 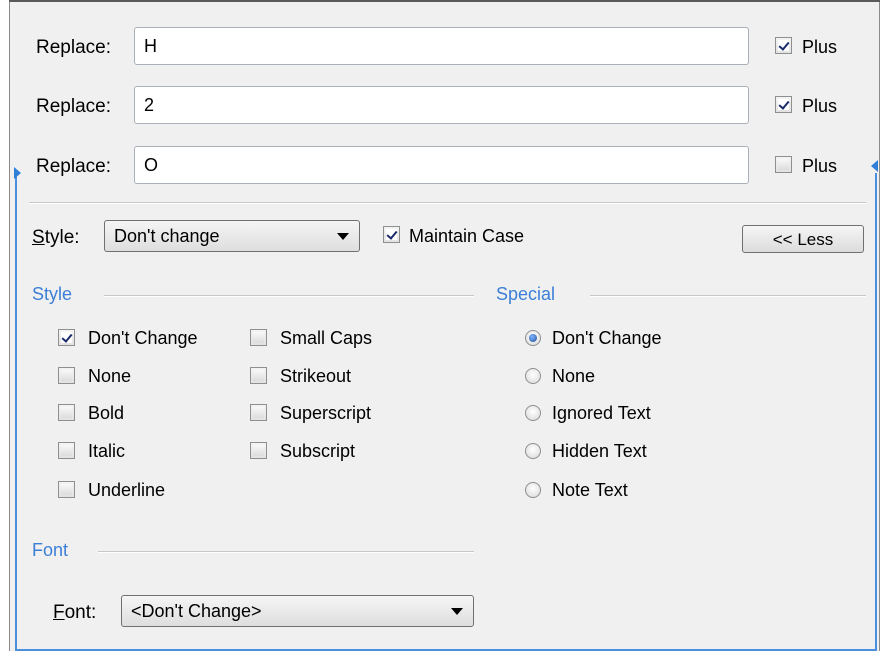 I want to click on replace-label-3: Replace:, so click(x=73, y=166).